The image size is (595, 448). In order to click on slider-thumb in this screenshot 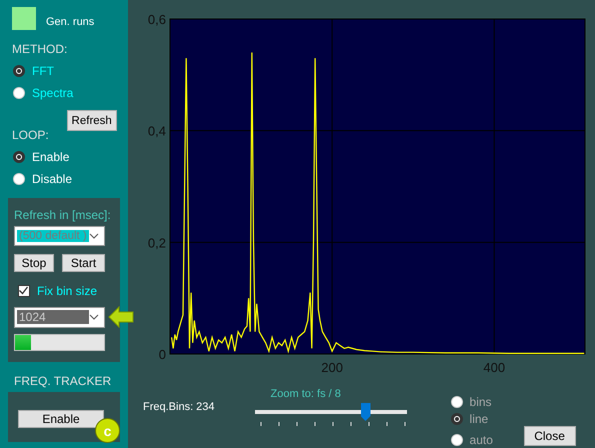, I will do `click(365, 412)`.